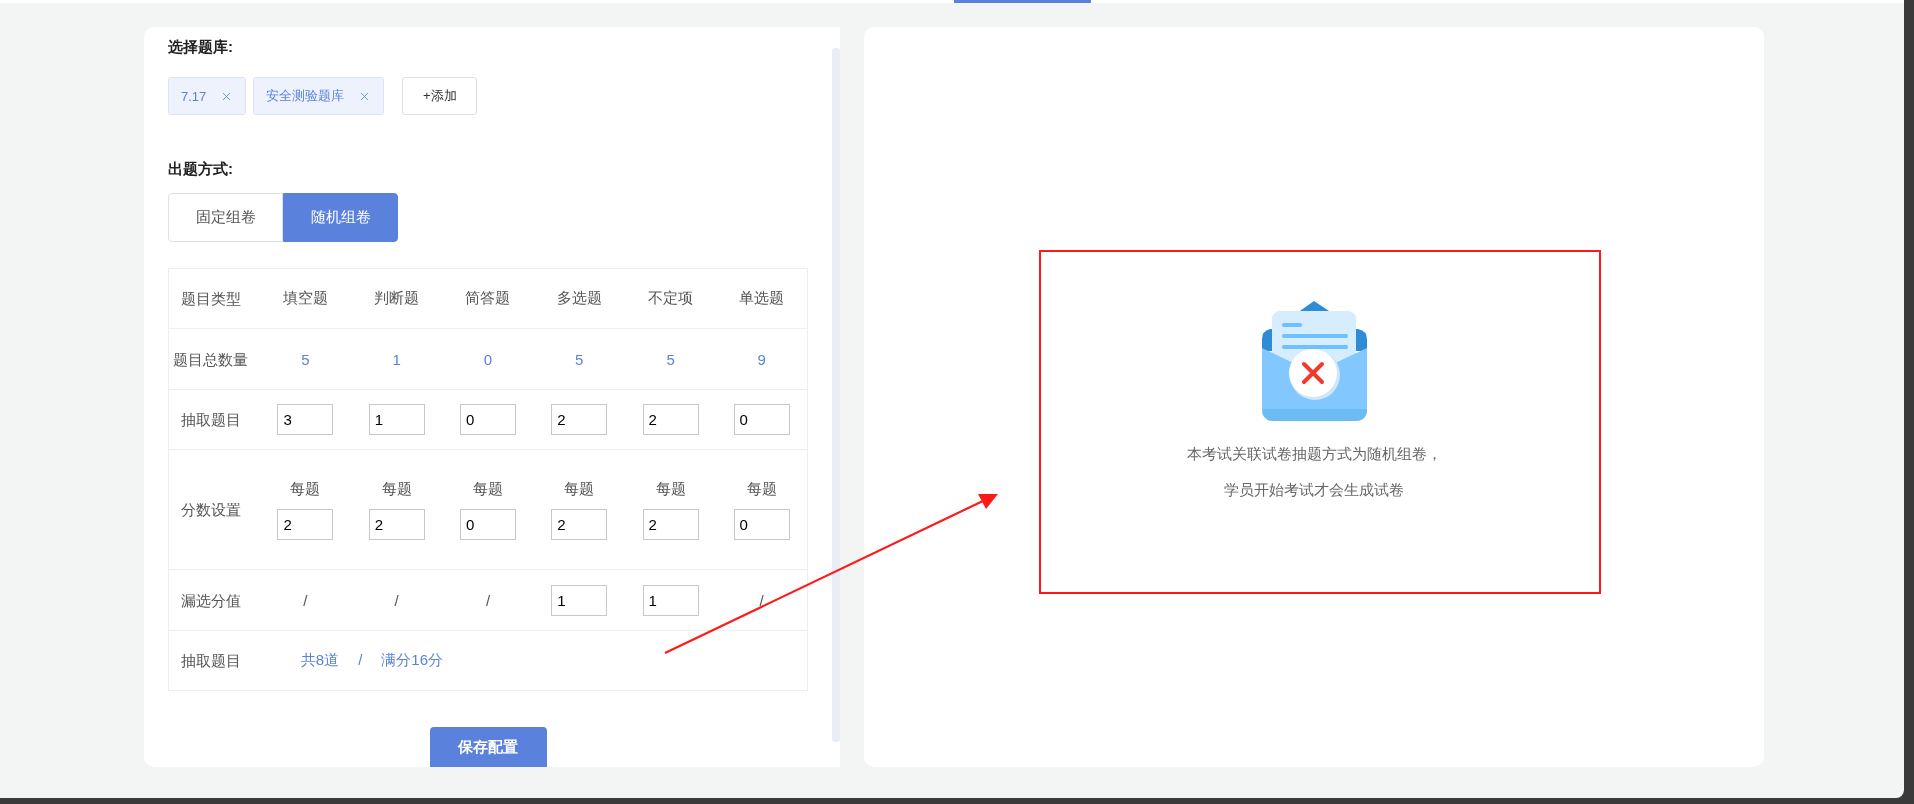 This screenshot has width=1914, height=804. What do you see at coordinates (225, 217) in the screenshot?
I see `mode-tab: 固定组卷` at bounding box center [225, 217].